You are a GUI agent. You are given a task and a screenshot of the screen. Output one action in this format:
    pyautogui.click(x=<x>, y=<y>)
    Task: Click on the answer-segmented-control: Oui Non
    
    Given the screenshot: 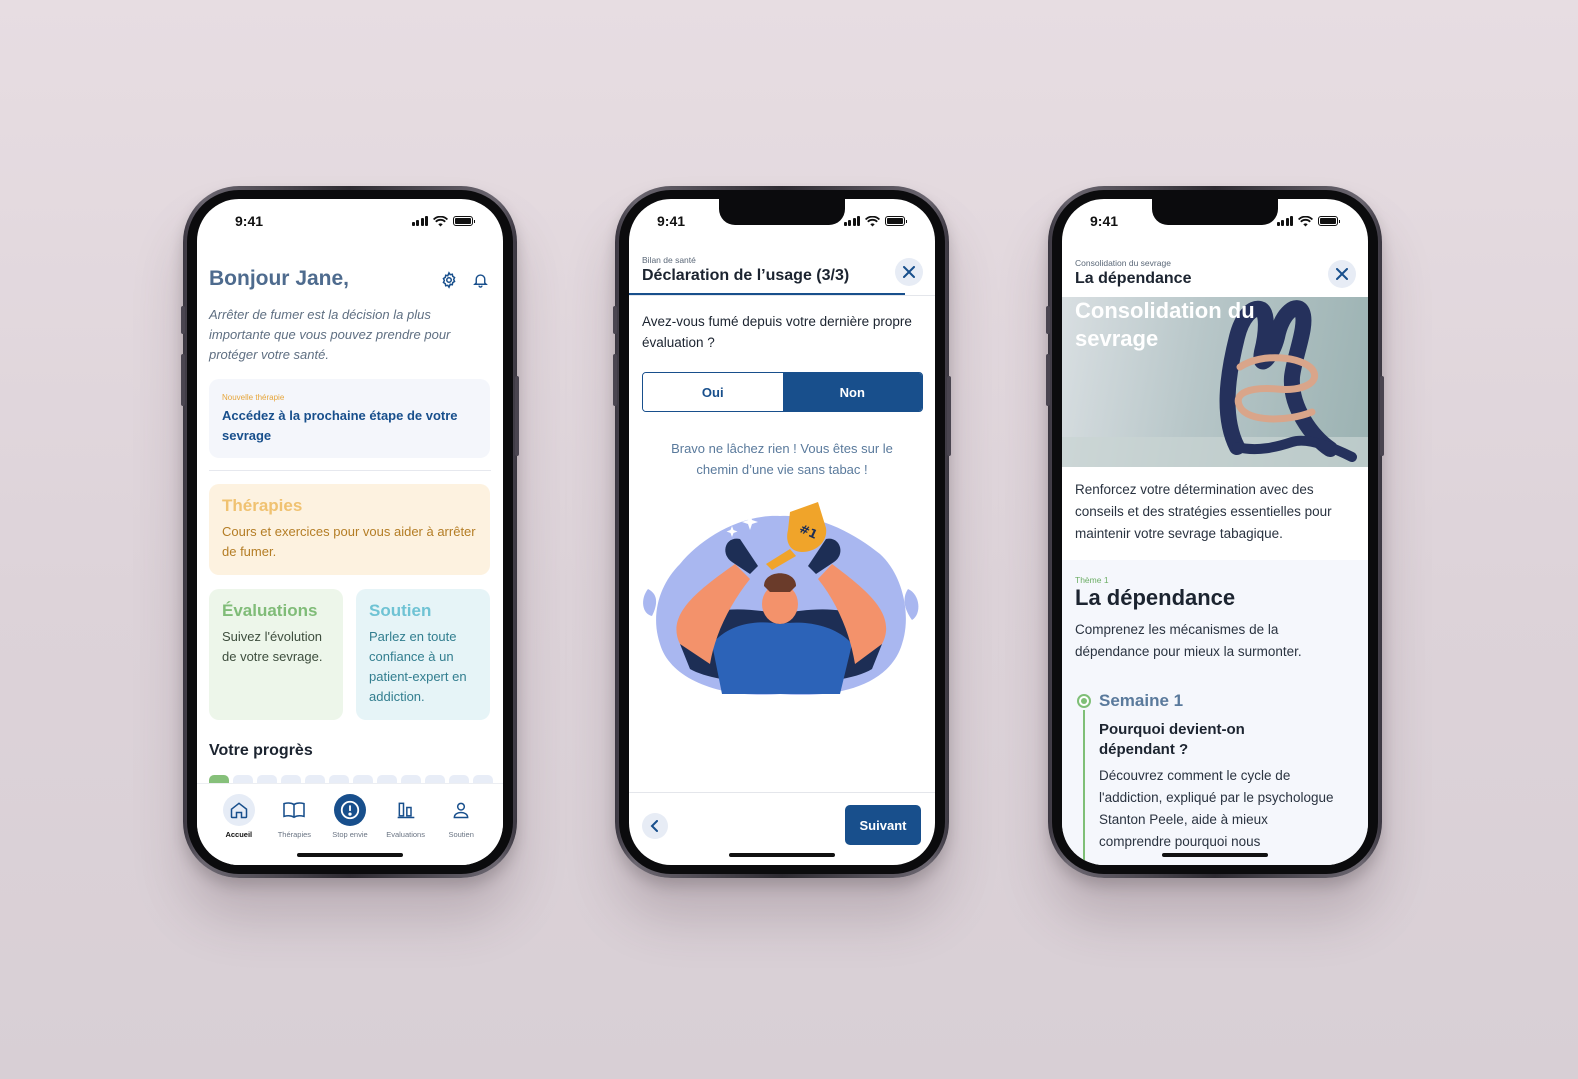 What is the action you would take?
    pyautogui.click(x=782, y=392)
    